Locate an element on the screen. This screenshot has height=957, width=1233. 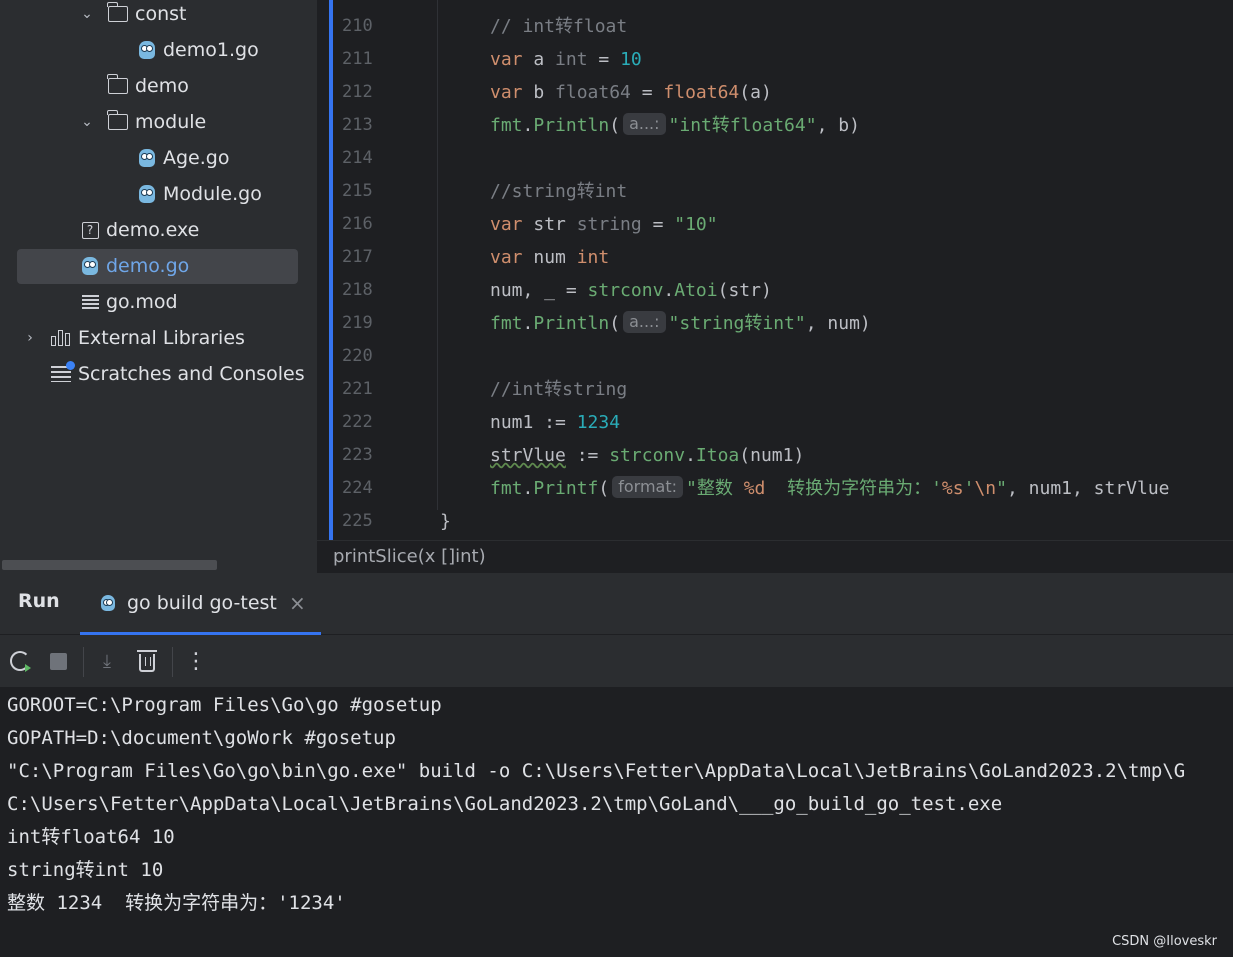
line-number: 221 is located at coordinates (357, 389).